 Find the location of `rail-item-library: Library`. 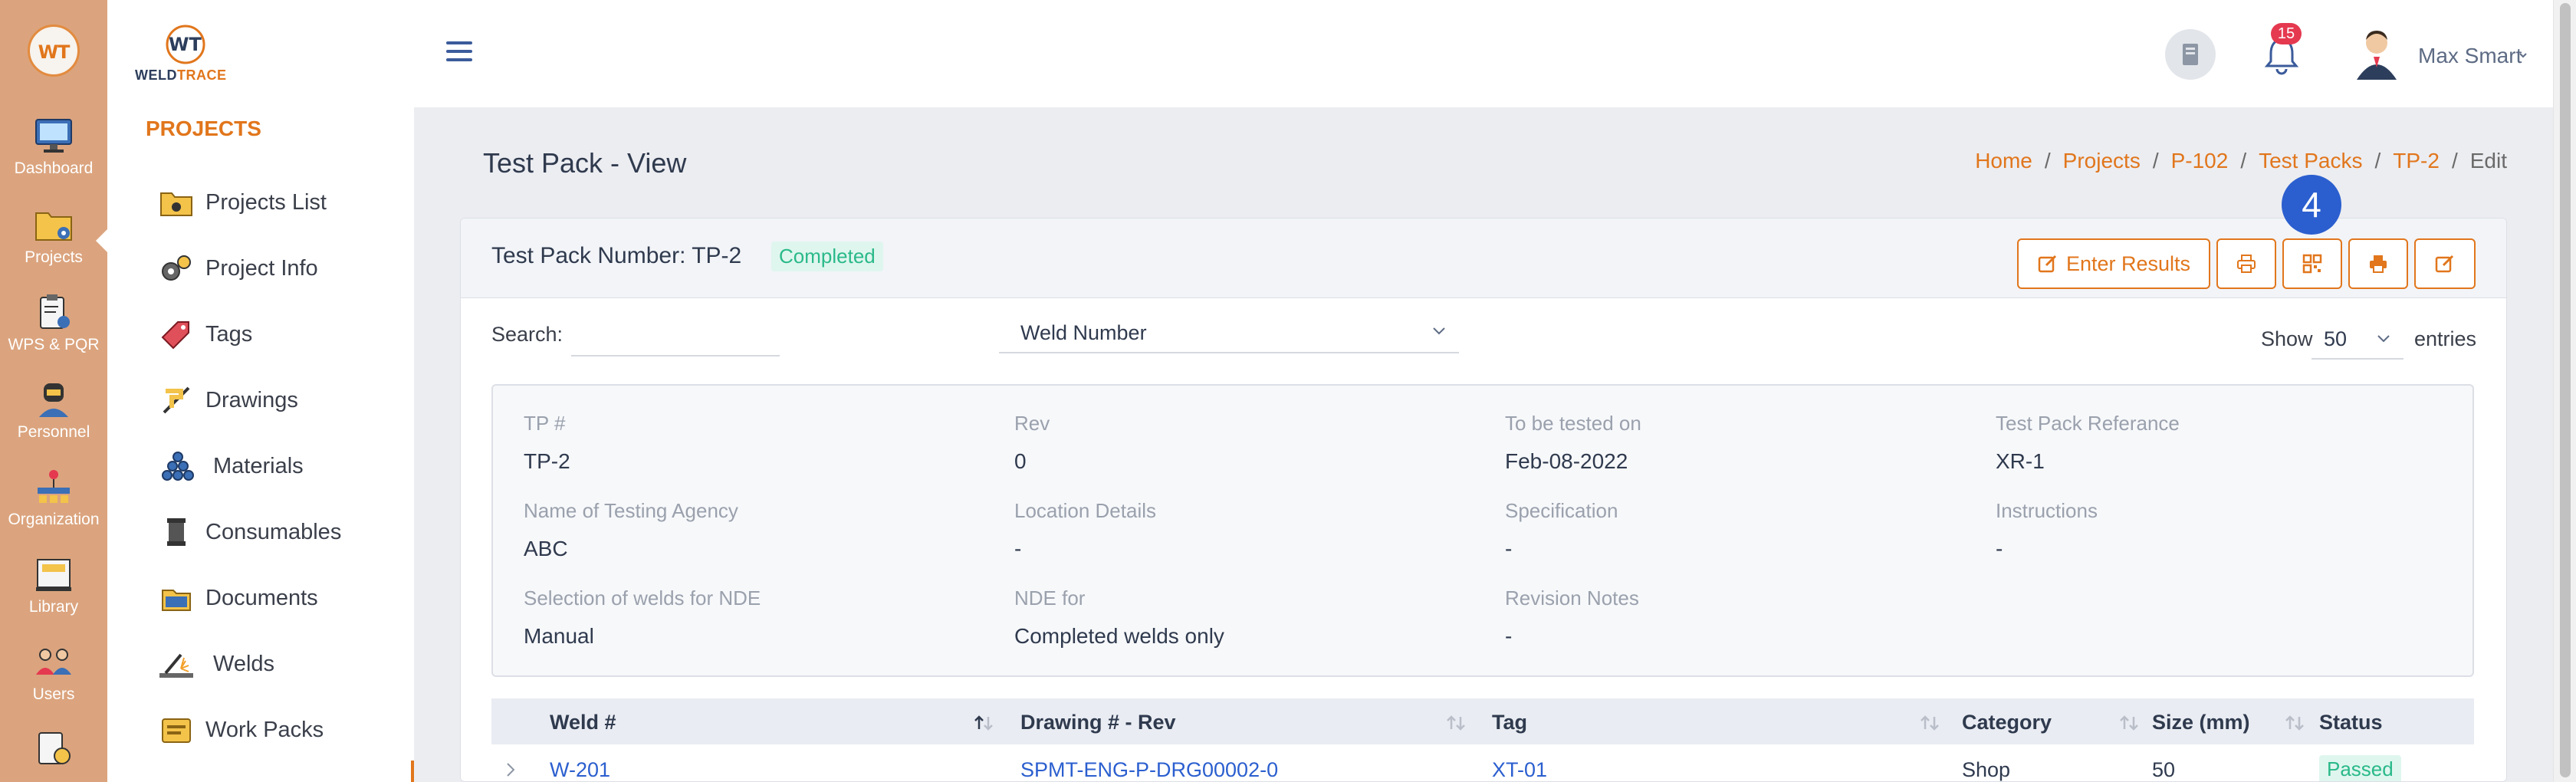

rail-item-library: Library is located at coordinates (53, 594).